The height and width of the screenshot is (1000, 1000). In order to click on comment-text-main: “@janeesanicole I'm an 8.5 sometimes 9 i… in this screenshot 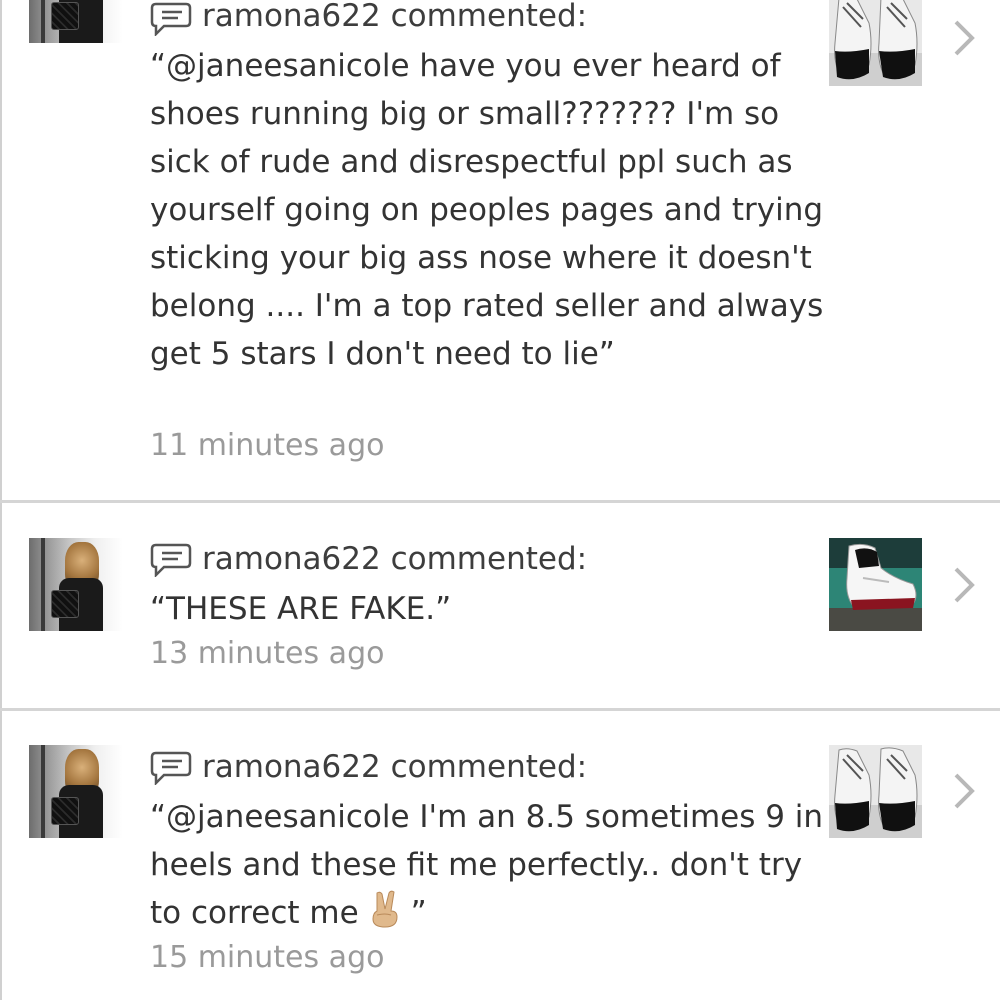, I will do `click(487, 865)`.